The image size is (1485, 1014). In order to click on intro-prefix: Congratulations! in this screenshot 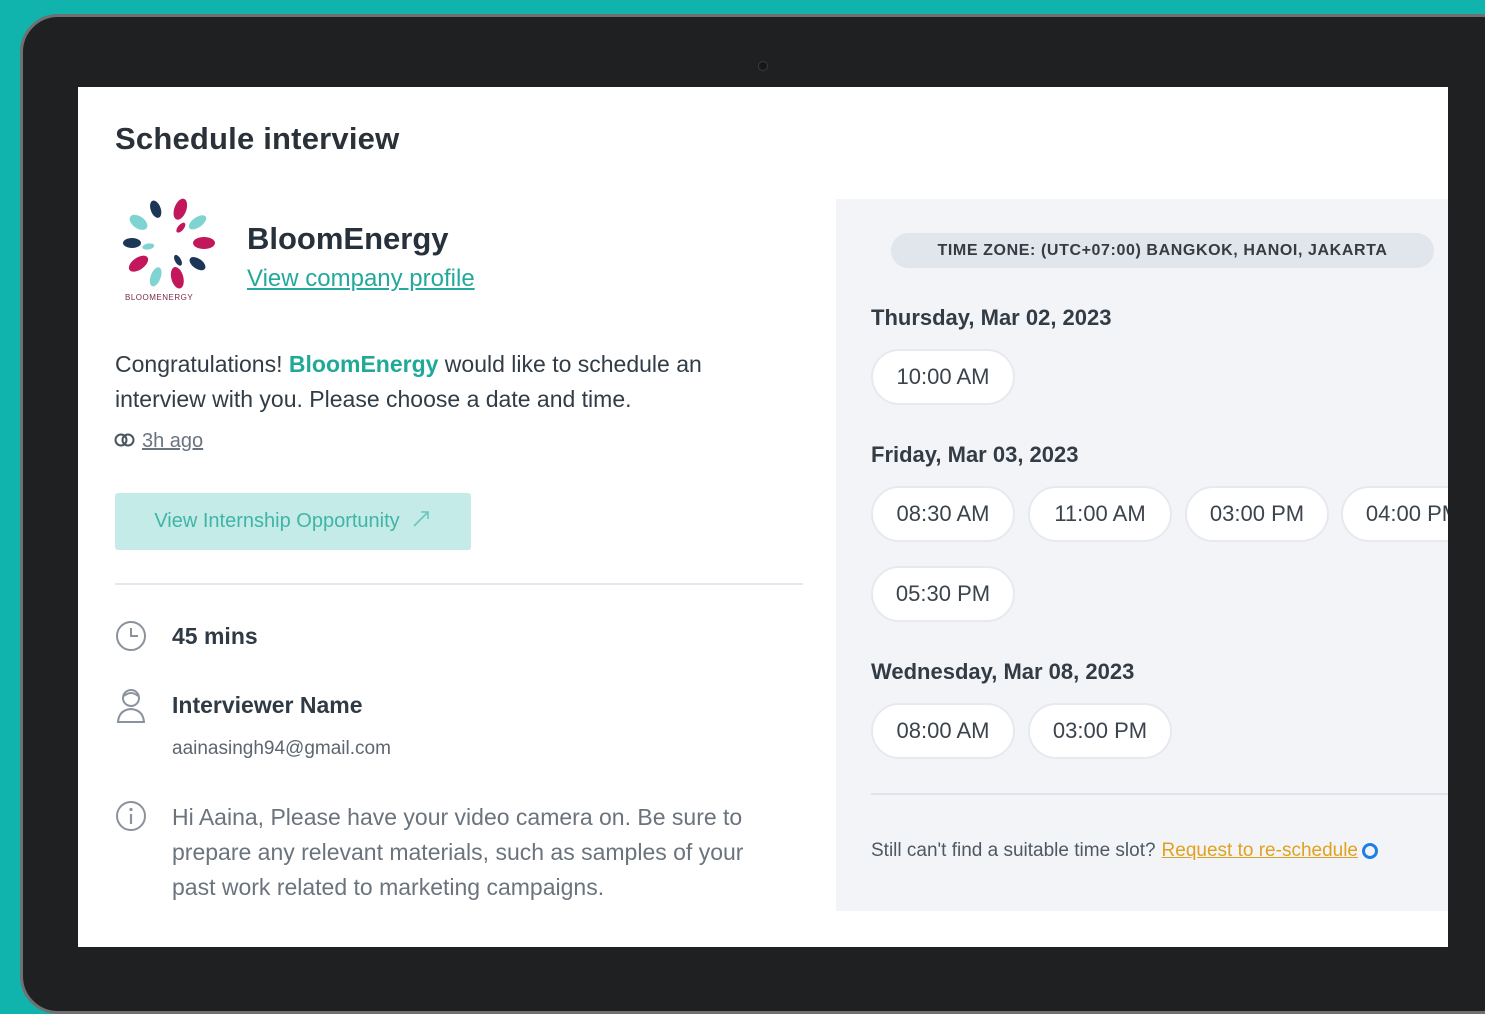, I will do `click(202, 364)`.